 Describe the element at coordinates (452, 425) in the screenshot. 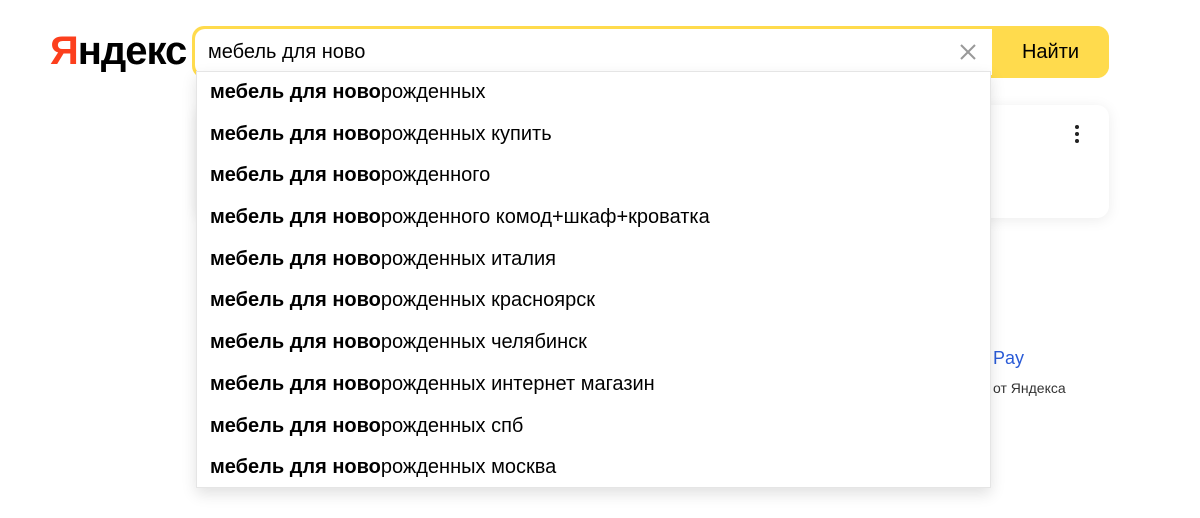

I see `suggest-item-completion: рожденных спб` at that location.